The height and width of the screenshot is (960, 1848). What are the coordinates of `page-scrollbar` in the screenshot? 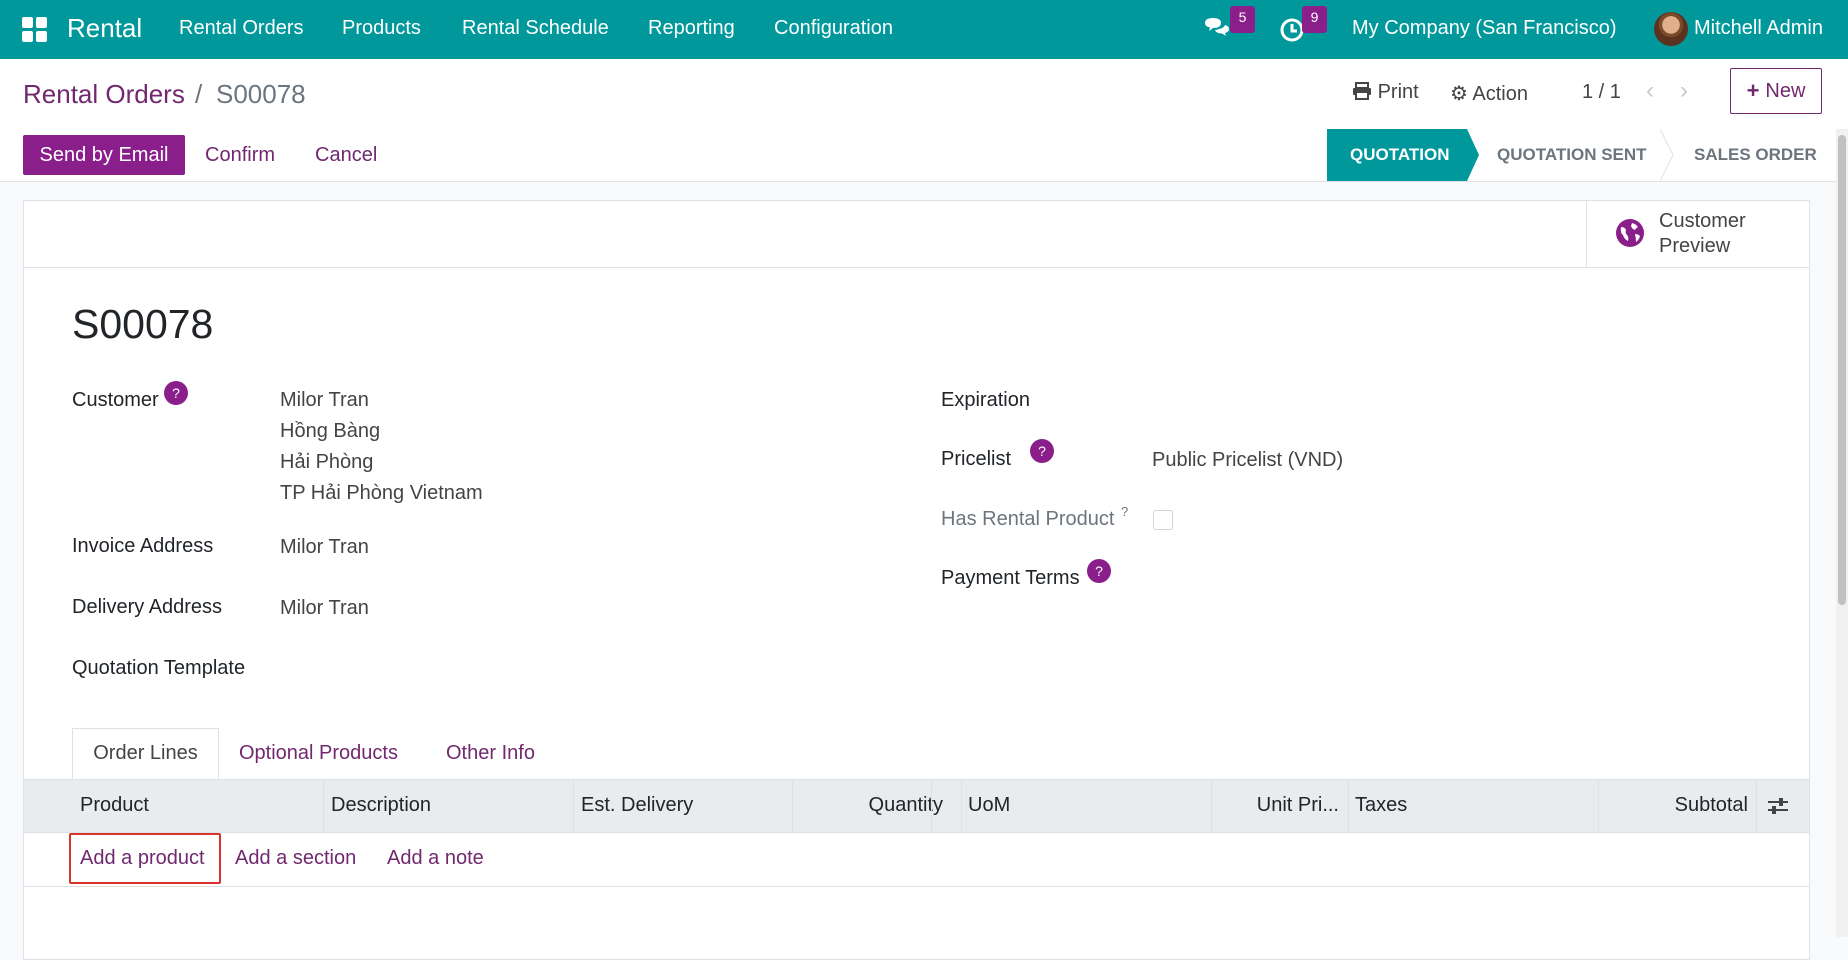 It's located at (1842, 533).